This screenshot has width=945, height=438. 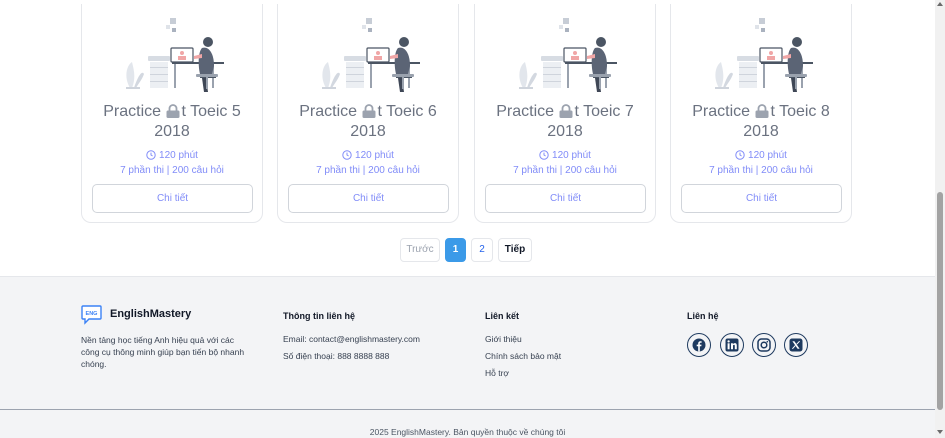 I want to click on scrollbar, so click(x=940, y=219).